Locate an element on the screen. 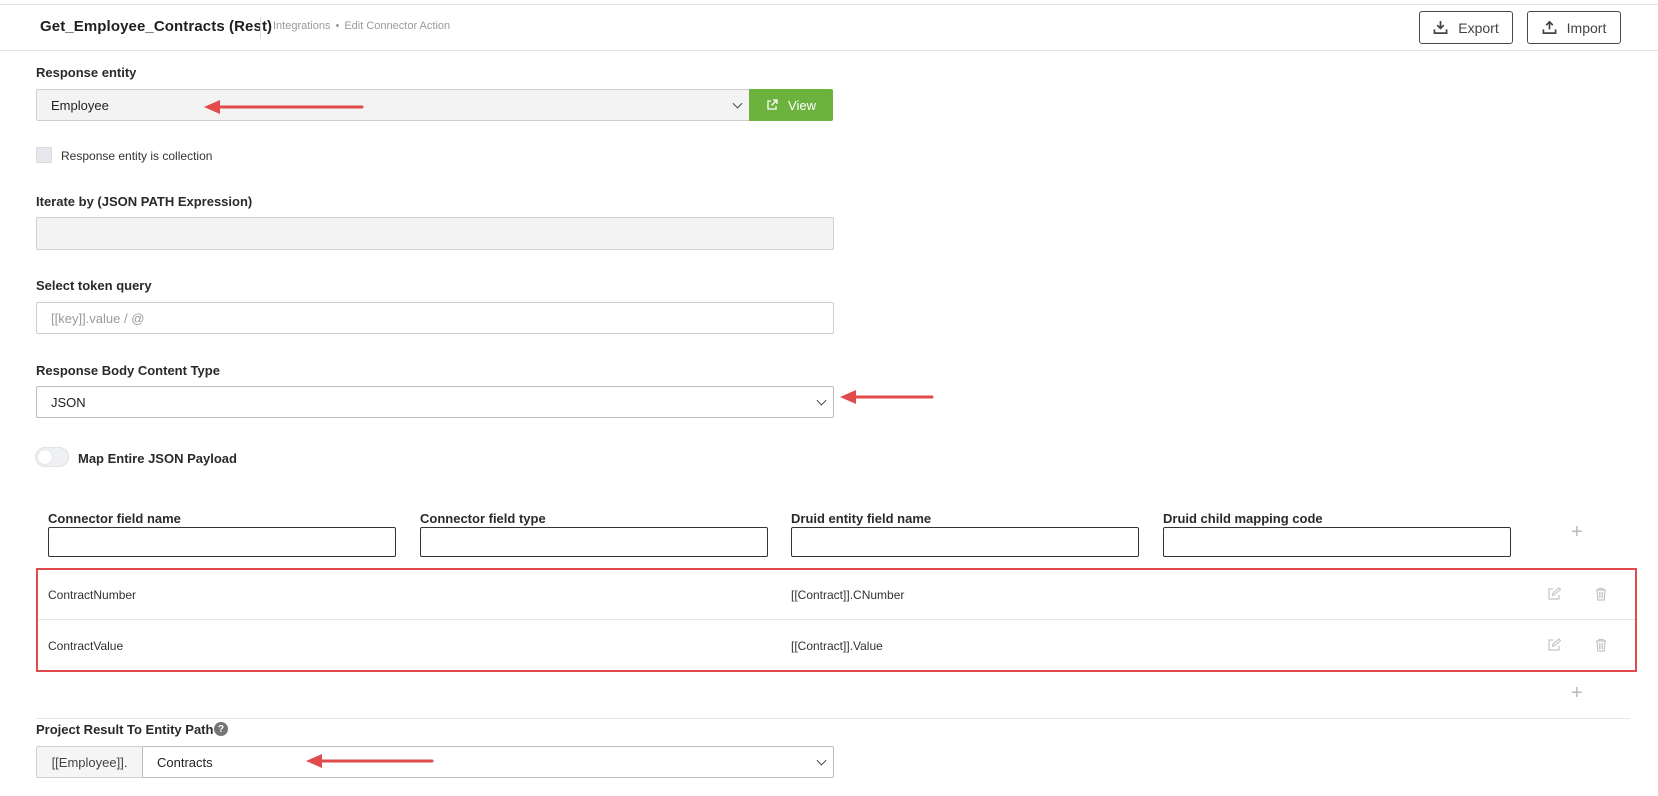  column-header-connector-field-name: Connector field name is located at coordinates (114, 518).